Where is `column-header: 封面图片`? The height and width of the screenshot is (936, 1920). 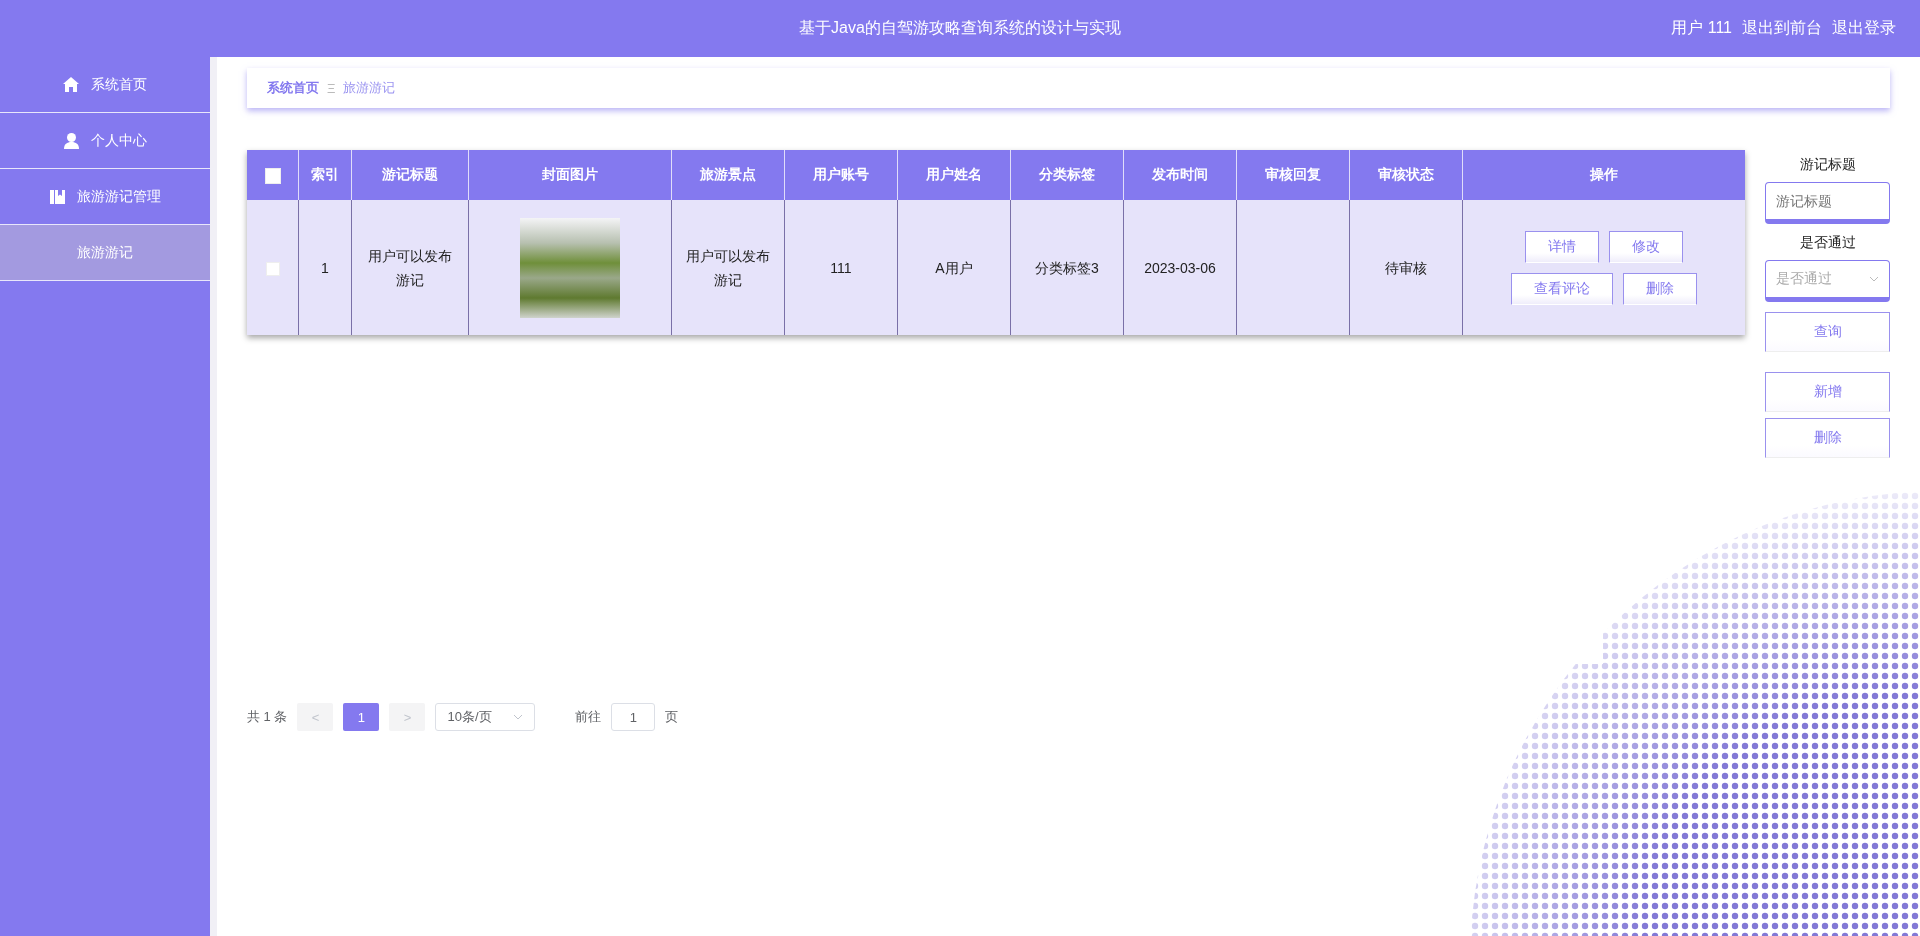 column-header: 封面图片 is located at coordinates (570, 174).